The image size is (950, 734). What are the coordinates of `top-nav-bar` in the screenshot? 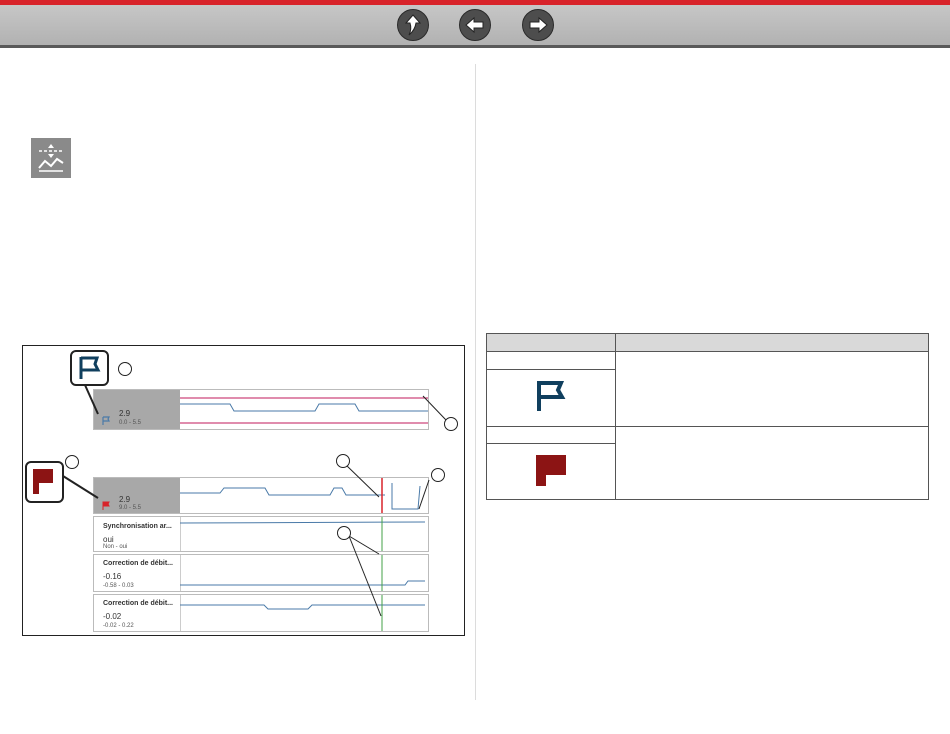 It's located at (475, 24).